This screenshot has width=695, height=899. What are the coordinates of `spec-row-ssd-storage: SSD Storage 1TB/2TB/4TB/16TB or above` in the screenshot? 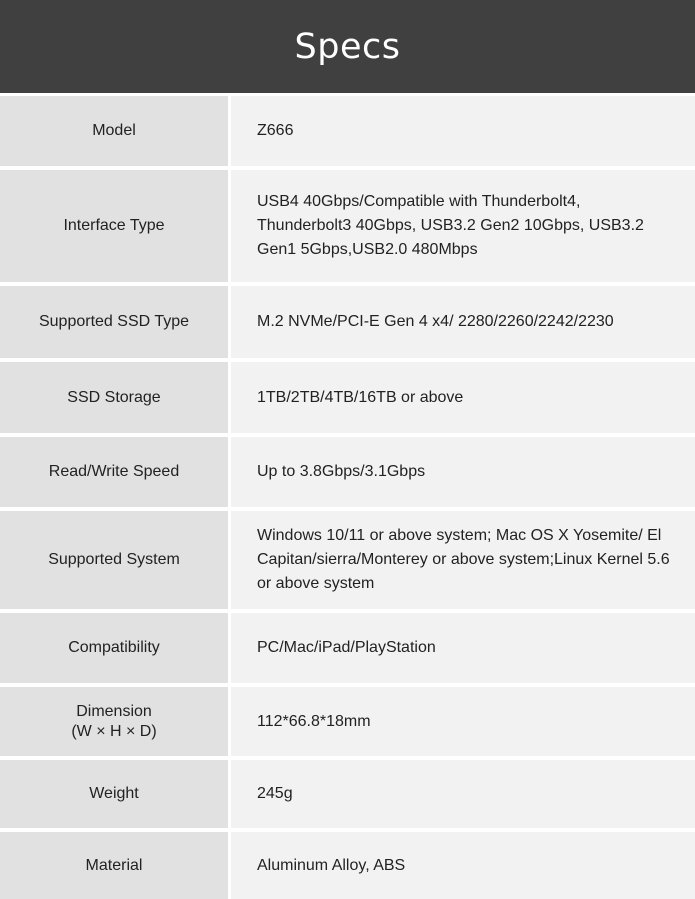 It's located at (347, 397).